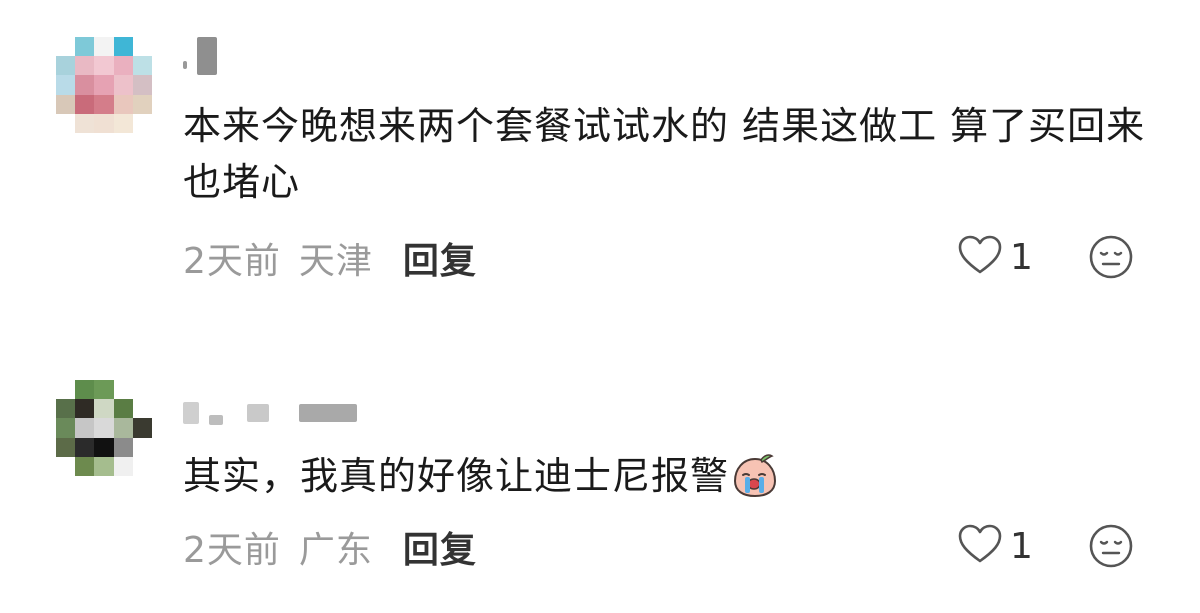 Image resolution: width=1200 pixels, height=613 pixels. What do you see at coordinates (664, 154) in the screenshot?
I see `comment-text: 本来今晚想来两个套餐试试水的 结果这做工 算了买回来也堵心` at bounding box center [664, 154].